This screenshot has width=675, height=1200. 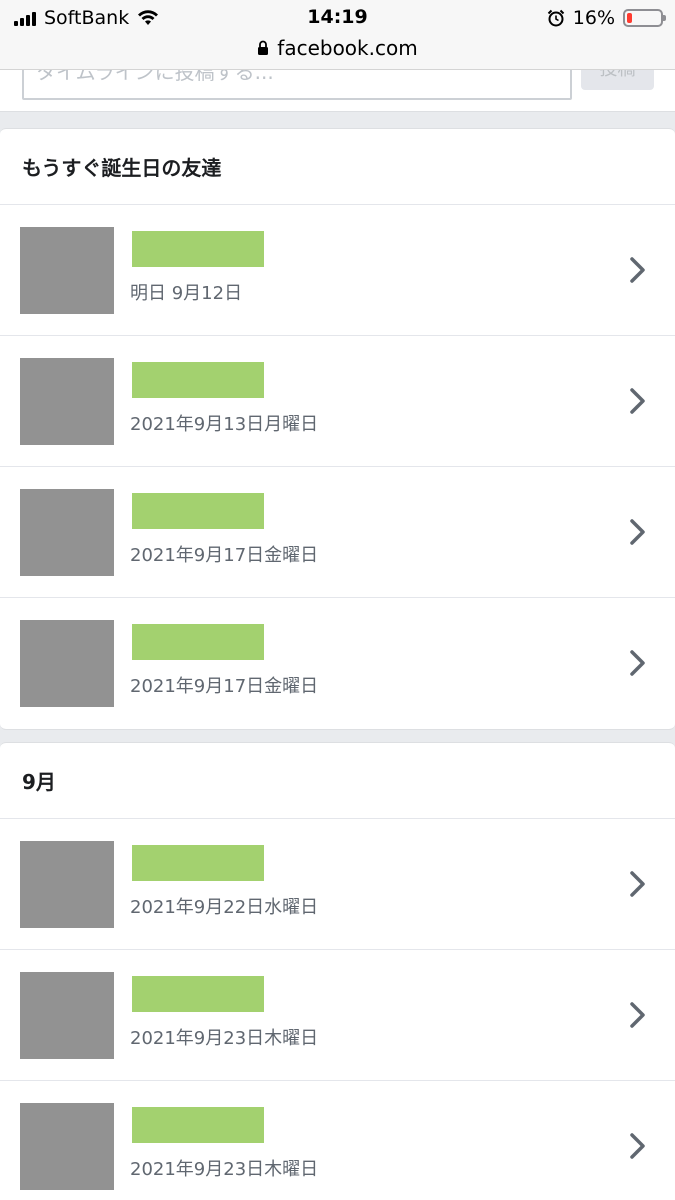 What do you see at coordinates (224, 907) in the screenshot?
I see `birthday-date: 2021年9月22日水曜日` at bounding box center [224, 907].